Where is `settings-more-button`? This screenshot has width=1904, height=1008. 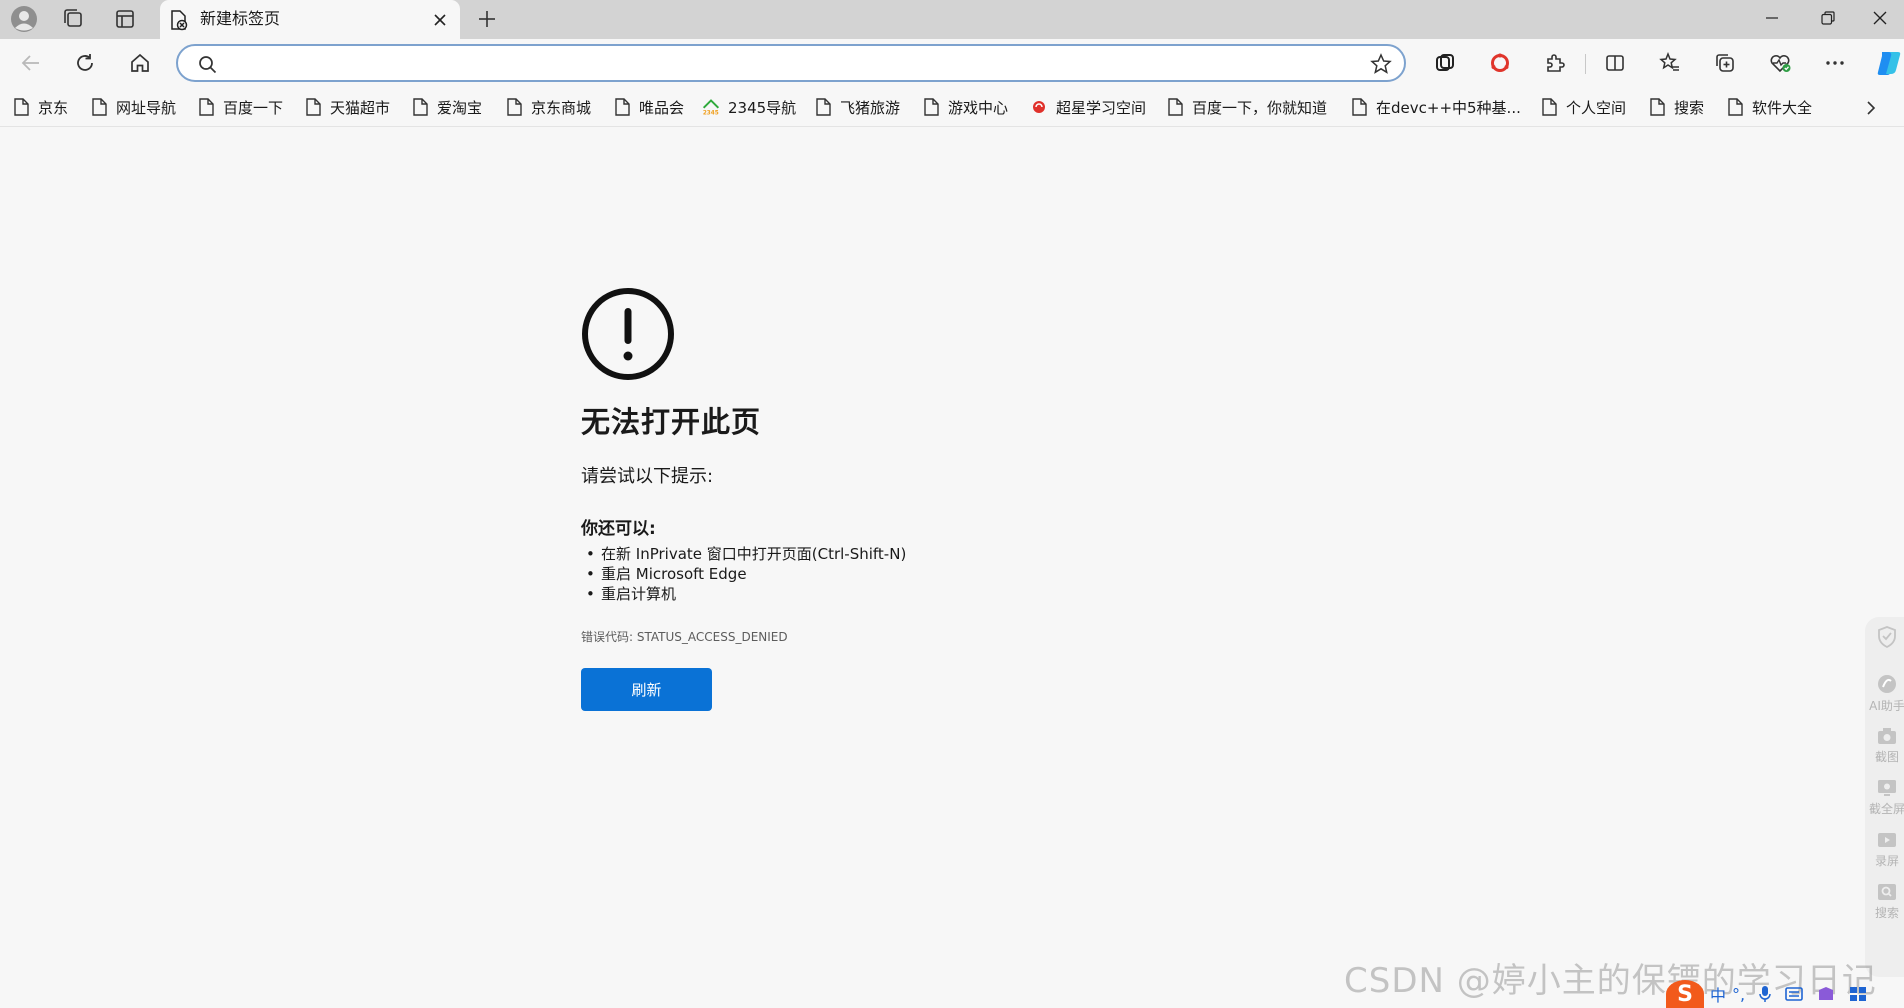 settings-more-button is located at coordinates (1835, 63).